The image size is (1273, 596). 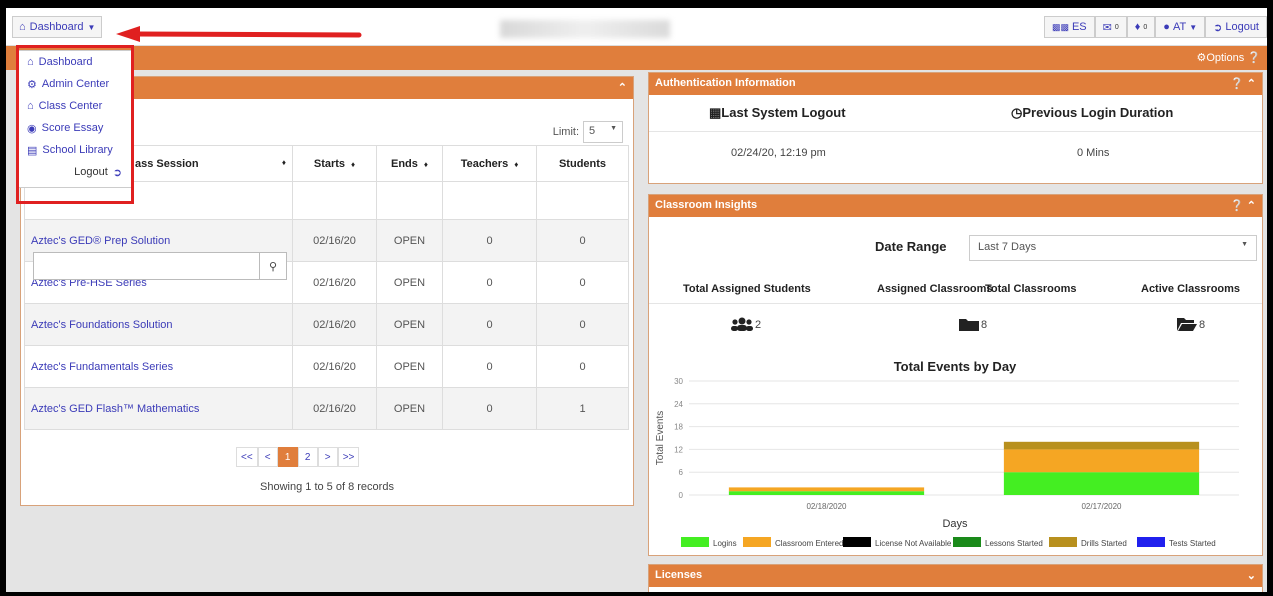 What do you see at coordinates (158, 366) in the screenshot?
I see `class-name-link: Aztec's Fundamentals Series` at bounding box center [158, 366].